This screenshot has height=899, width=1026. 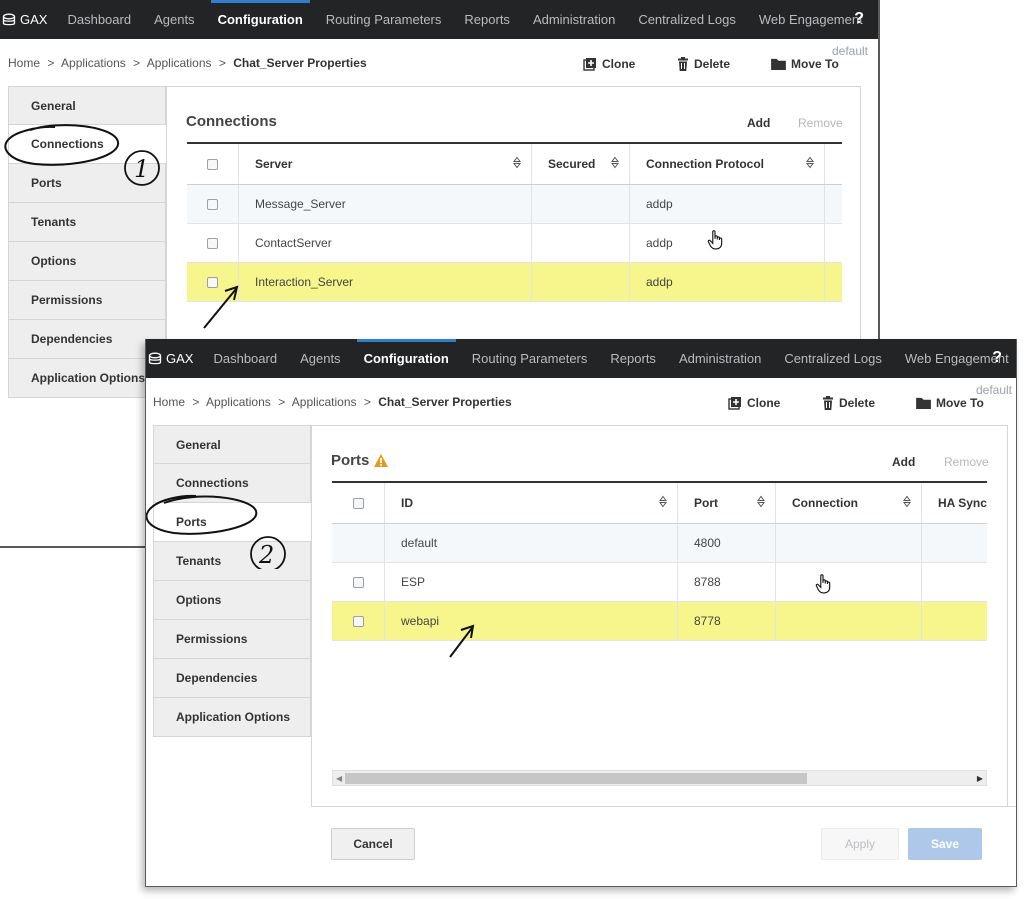 I want to click on apply-button: Apply, so click(x=860, y=844).